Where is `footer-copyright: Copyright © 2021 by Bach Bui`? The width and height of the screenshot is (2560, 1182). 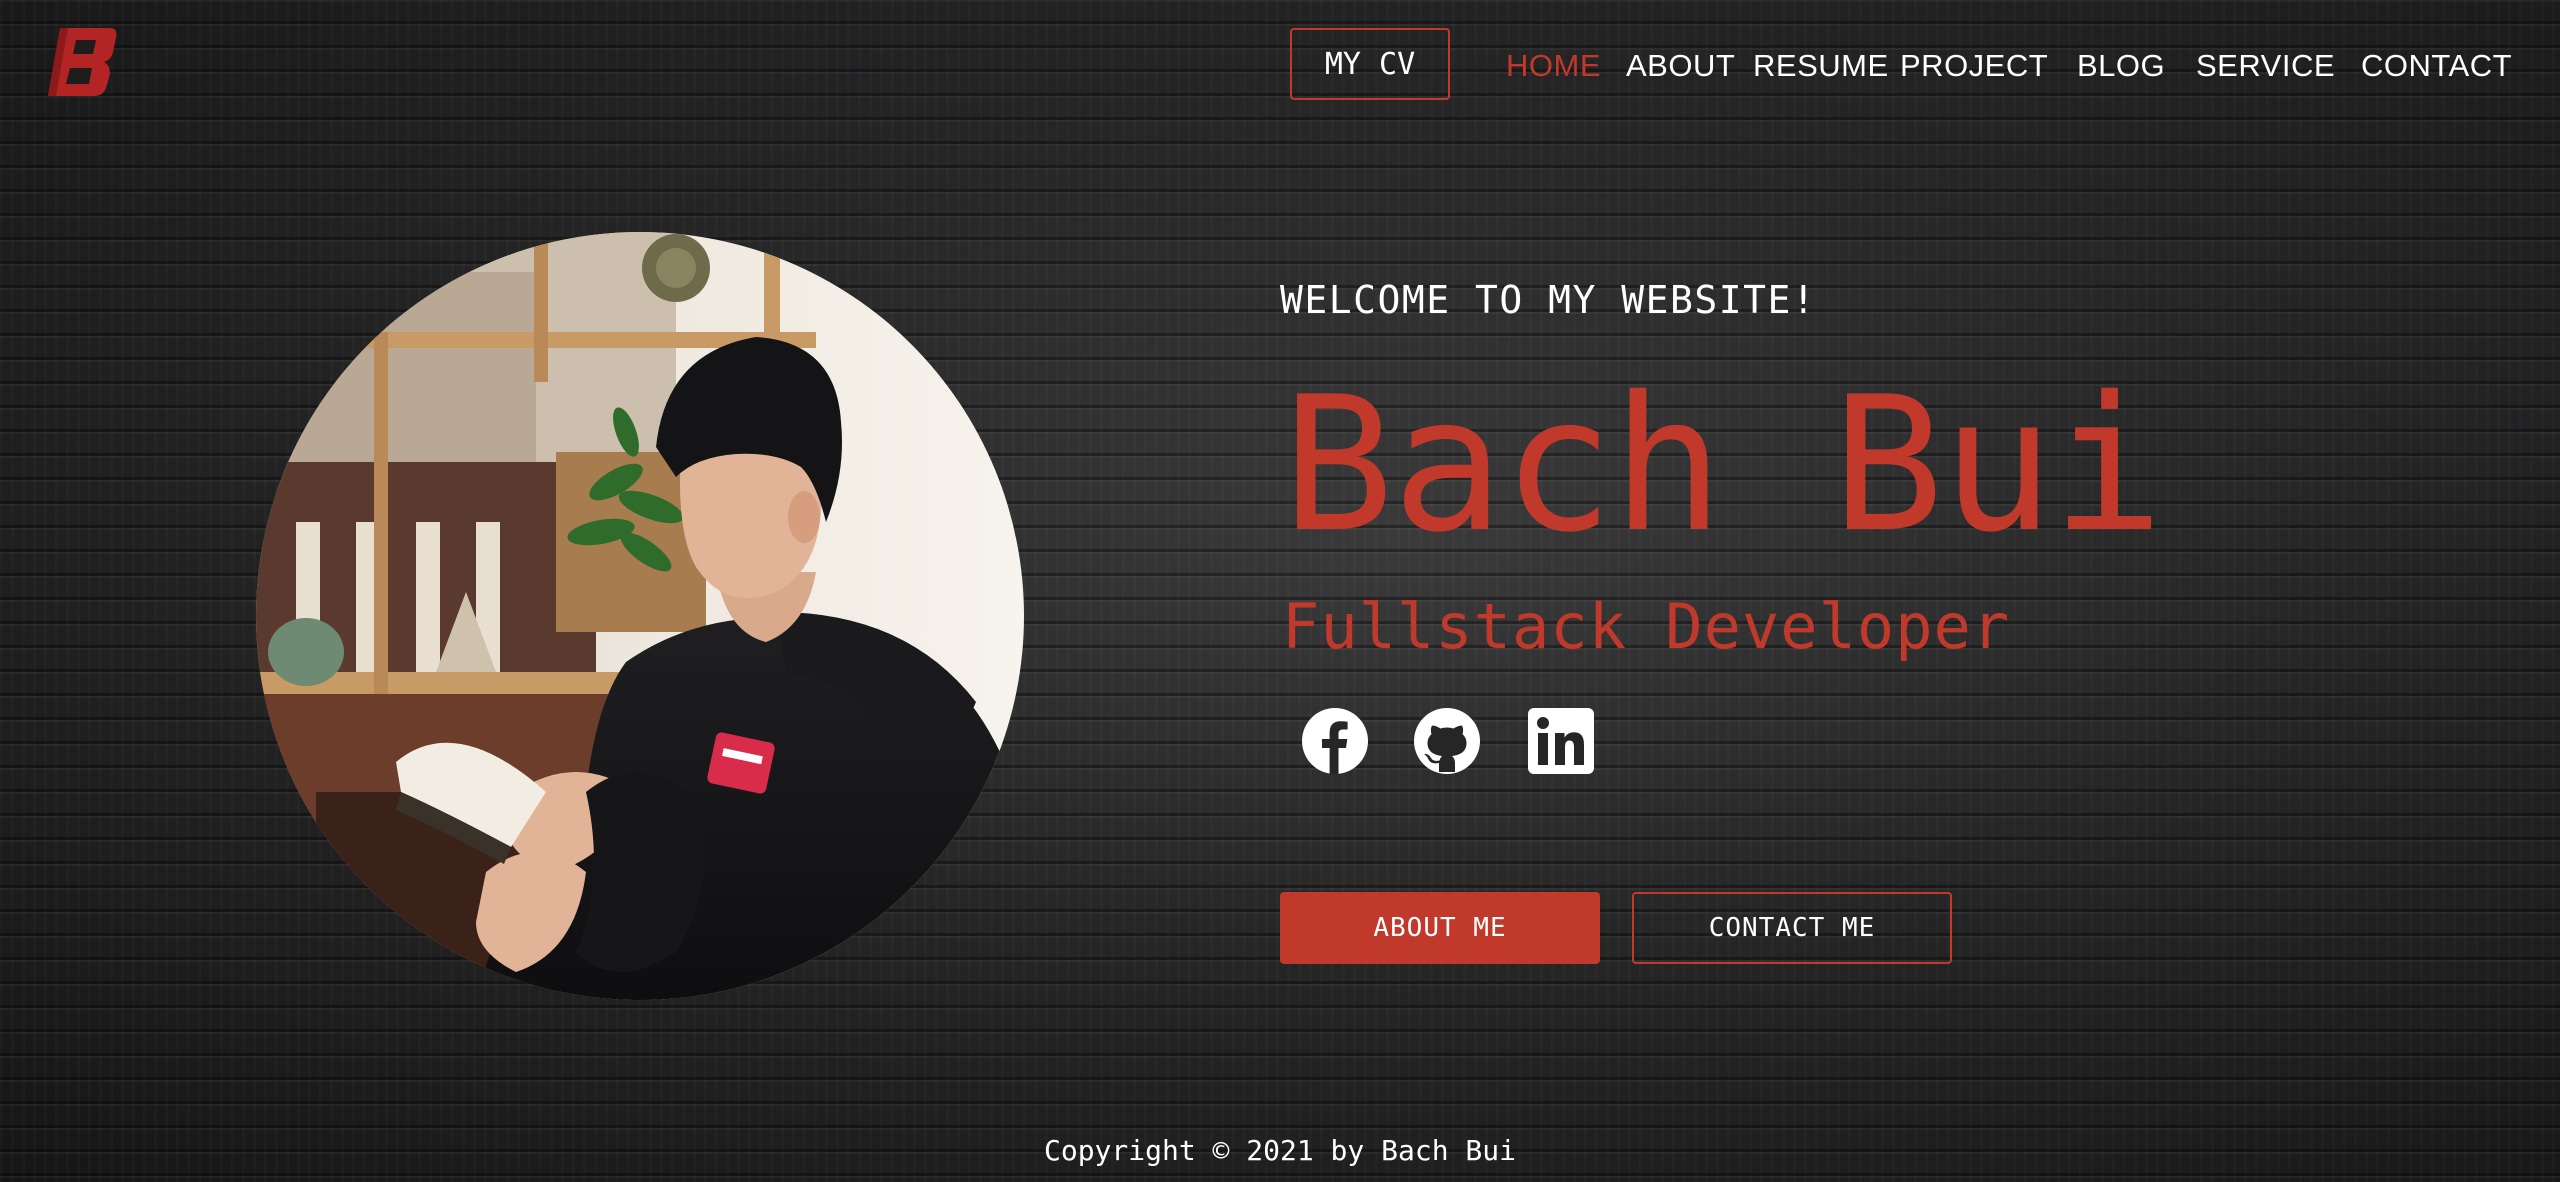
footer-copyright: Copyright © 2021 by Bach Bui is located at coordinates (1279, 1150).